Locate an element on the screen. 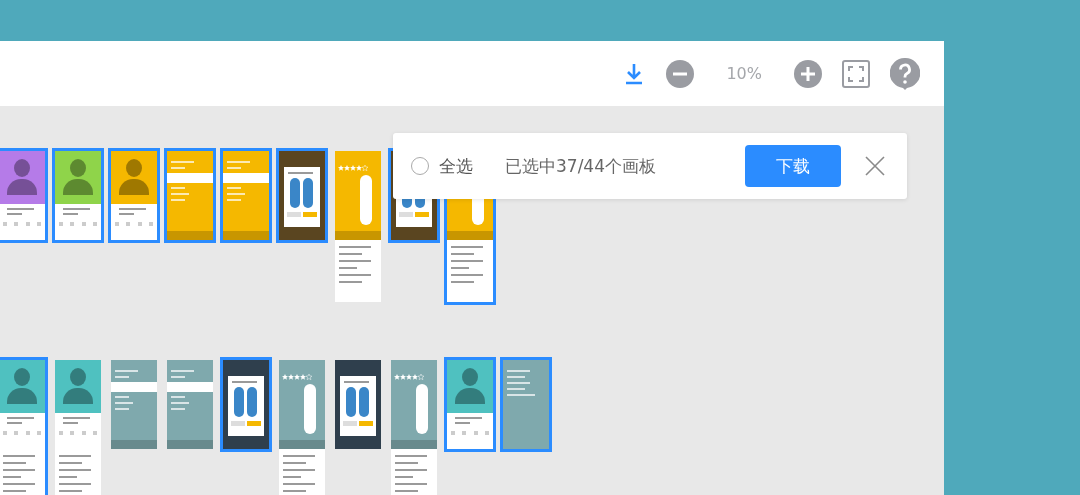 The height and width of the screenshot is (495, 1080). zoom-level: 10% is located at coordinates (744, 73).